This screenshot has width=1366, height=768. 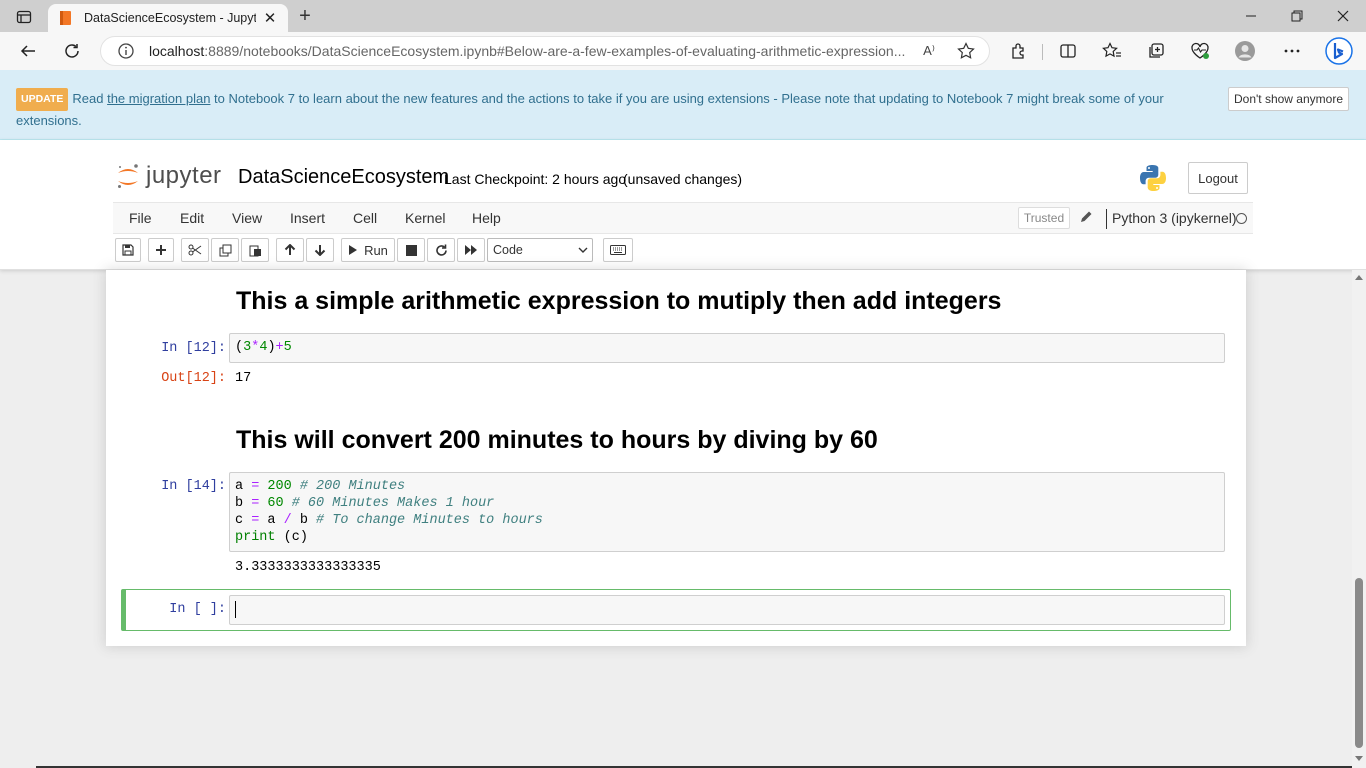 I want to click on dont-show-anymore-button: Don't show anymore, so click(x=1288, y=99).